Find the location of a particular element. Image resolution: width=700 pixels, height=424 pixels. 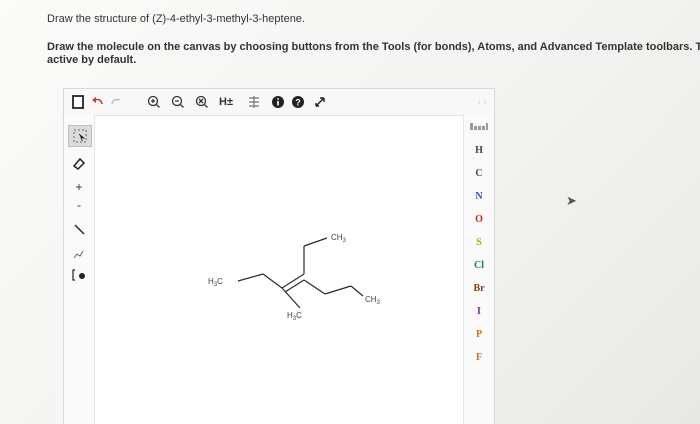

zoom-out-icon is located at coordinates (178, 102).